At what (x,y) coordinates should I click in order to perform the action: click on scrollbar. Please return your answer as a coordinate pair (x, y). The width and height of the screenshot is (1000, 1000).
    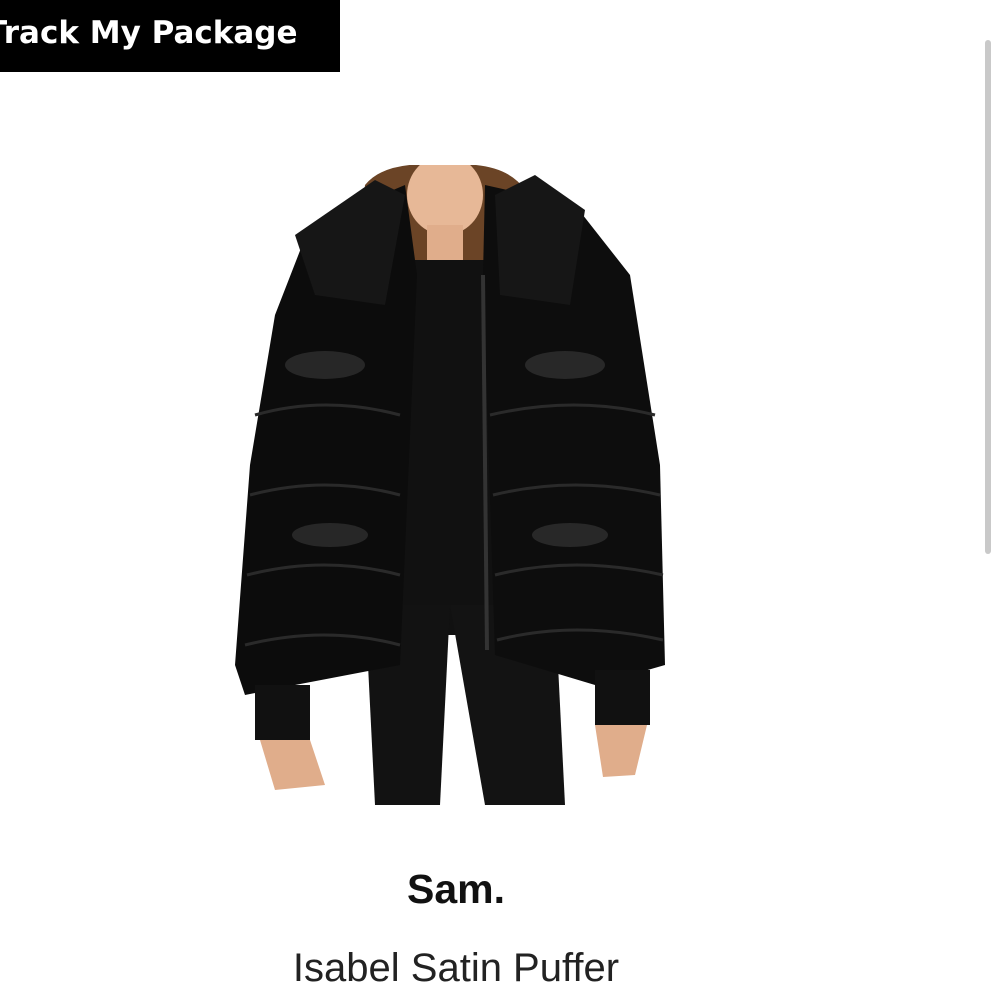
    Looking at the image, I should click on (988, 297).